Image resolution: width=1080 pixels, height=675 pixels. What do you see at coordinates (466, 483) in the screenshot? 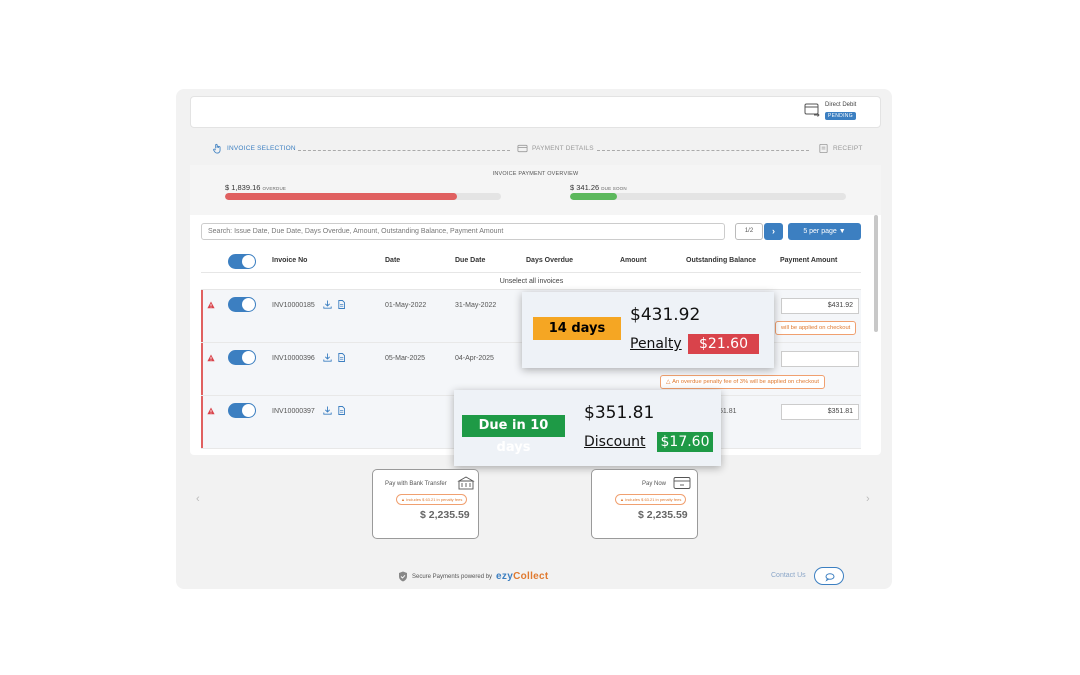
I see `bank-icon` at bounding box center [466, 483].